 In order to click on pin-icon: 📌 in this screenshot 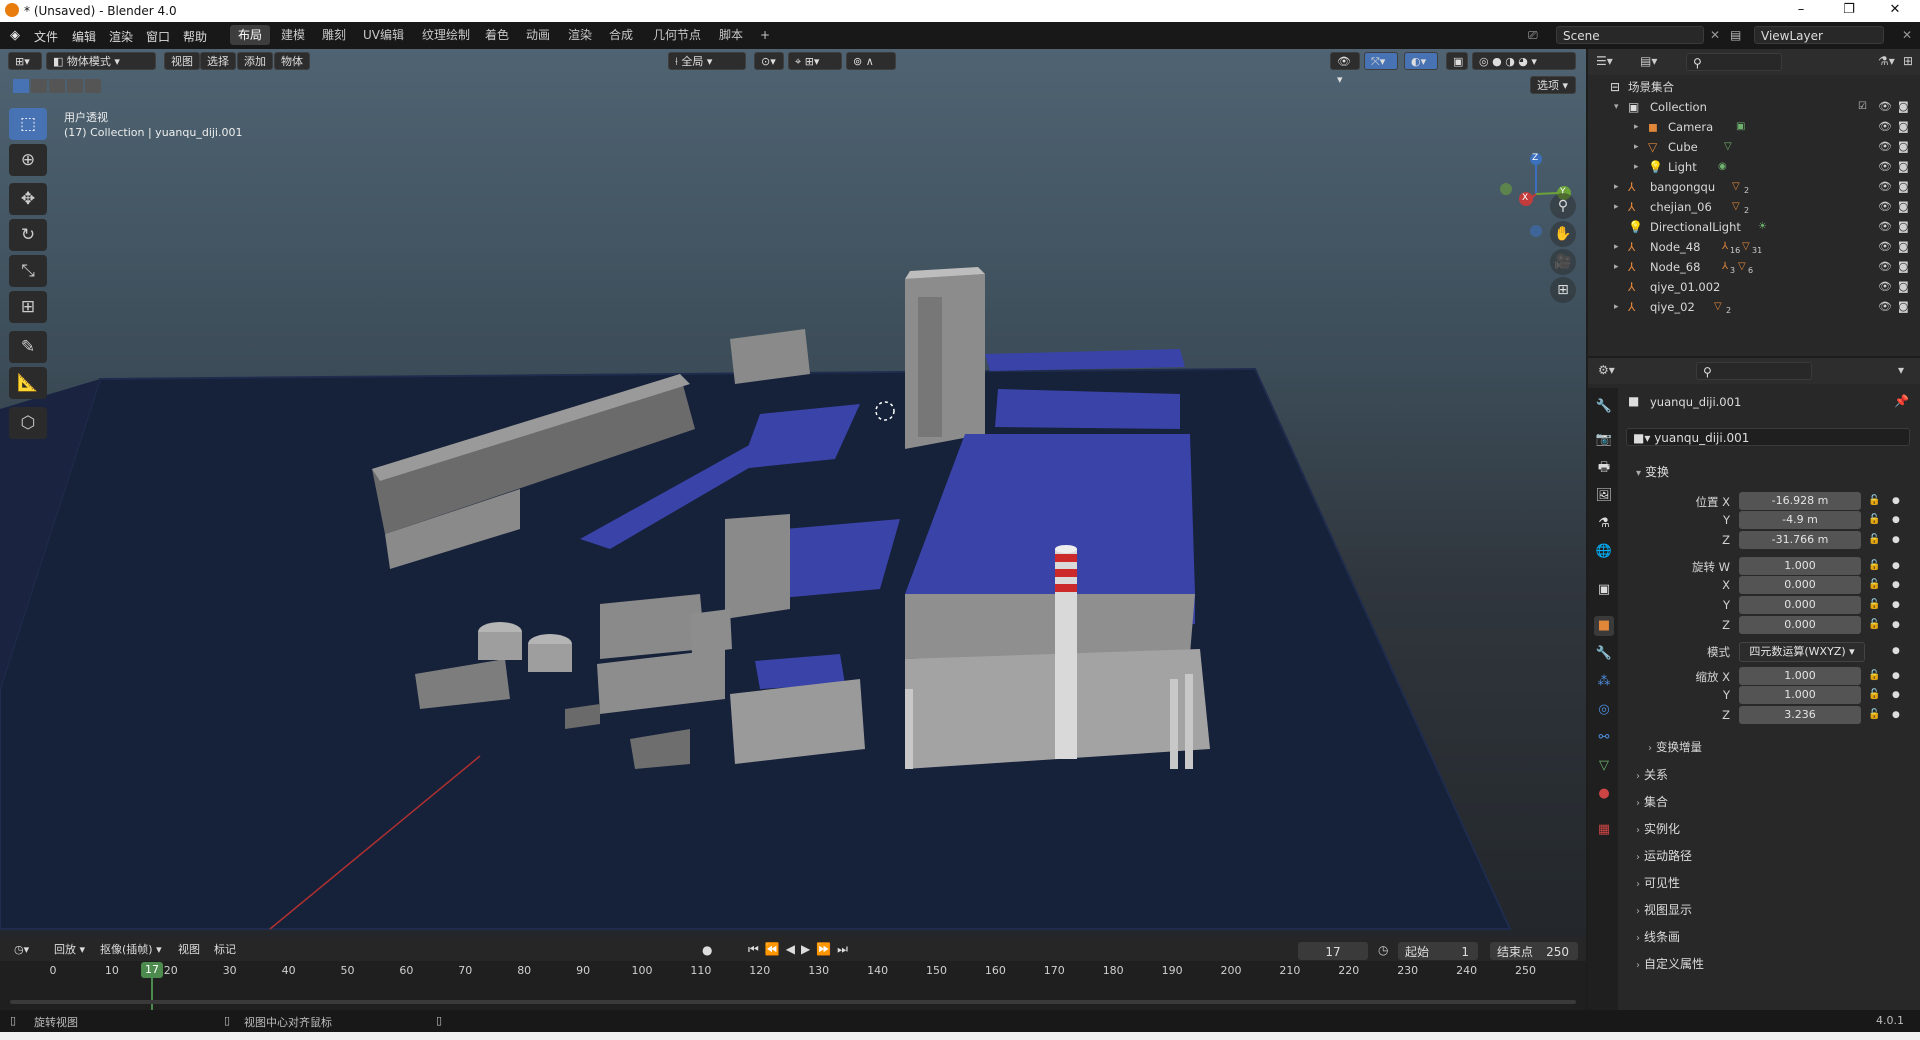, I will do `click(1901, 401)`.